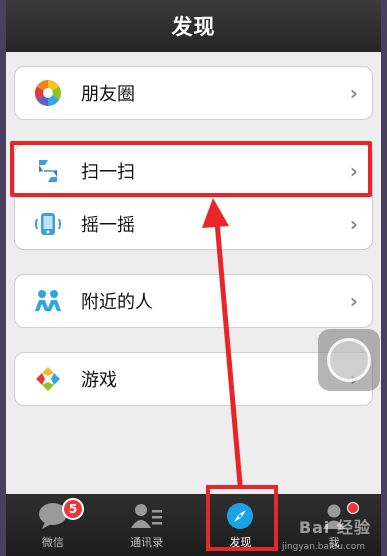 The height and width of the screenshot is (556, 387). I want to click on scan-icon, so click(48, 171).